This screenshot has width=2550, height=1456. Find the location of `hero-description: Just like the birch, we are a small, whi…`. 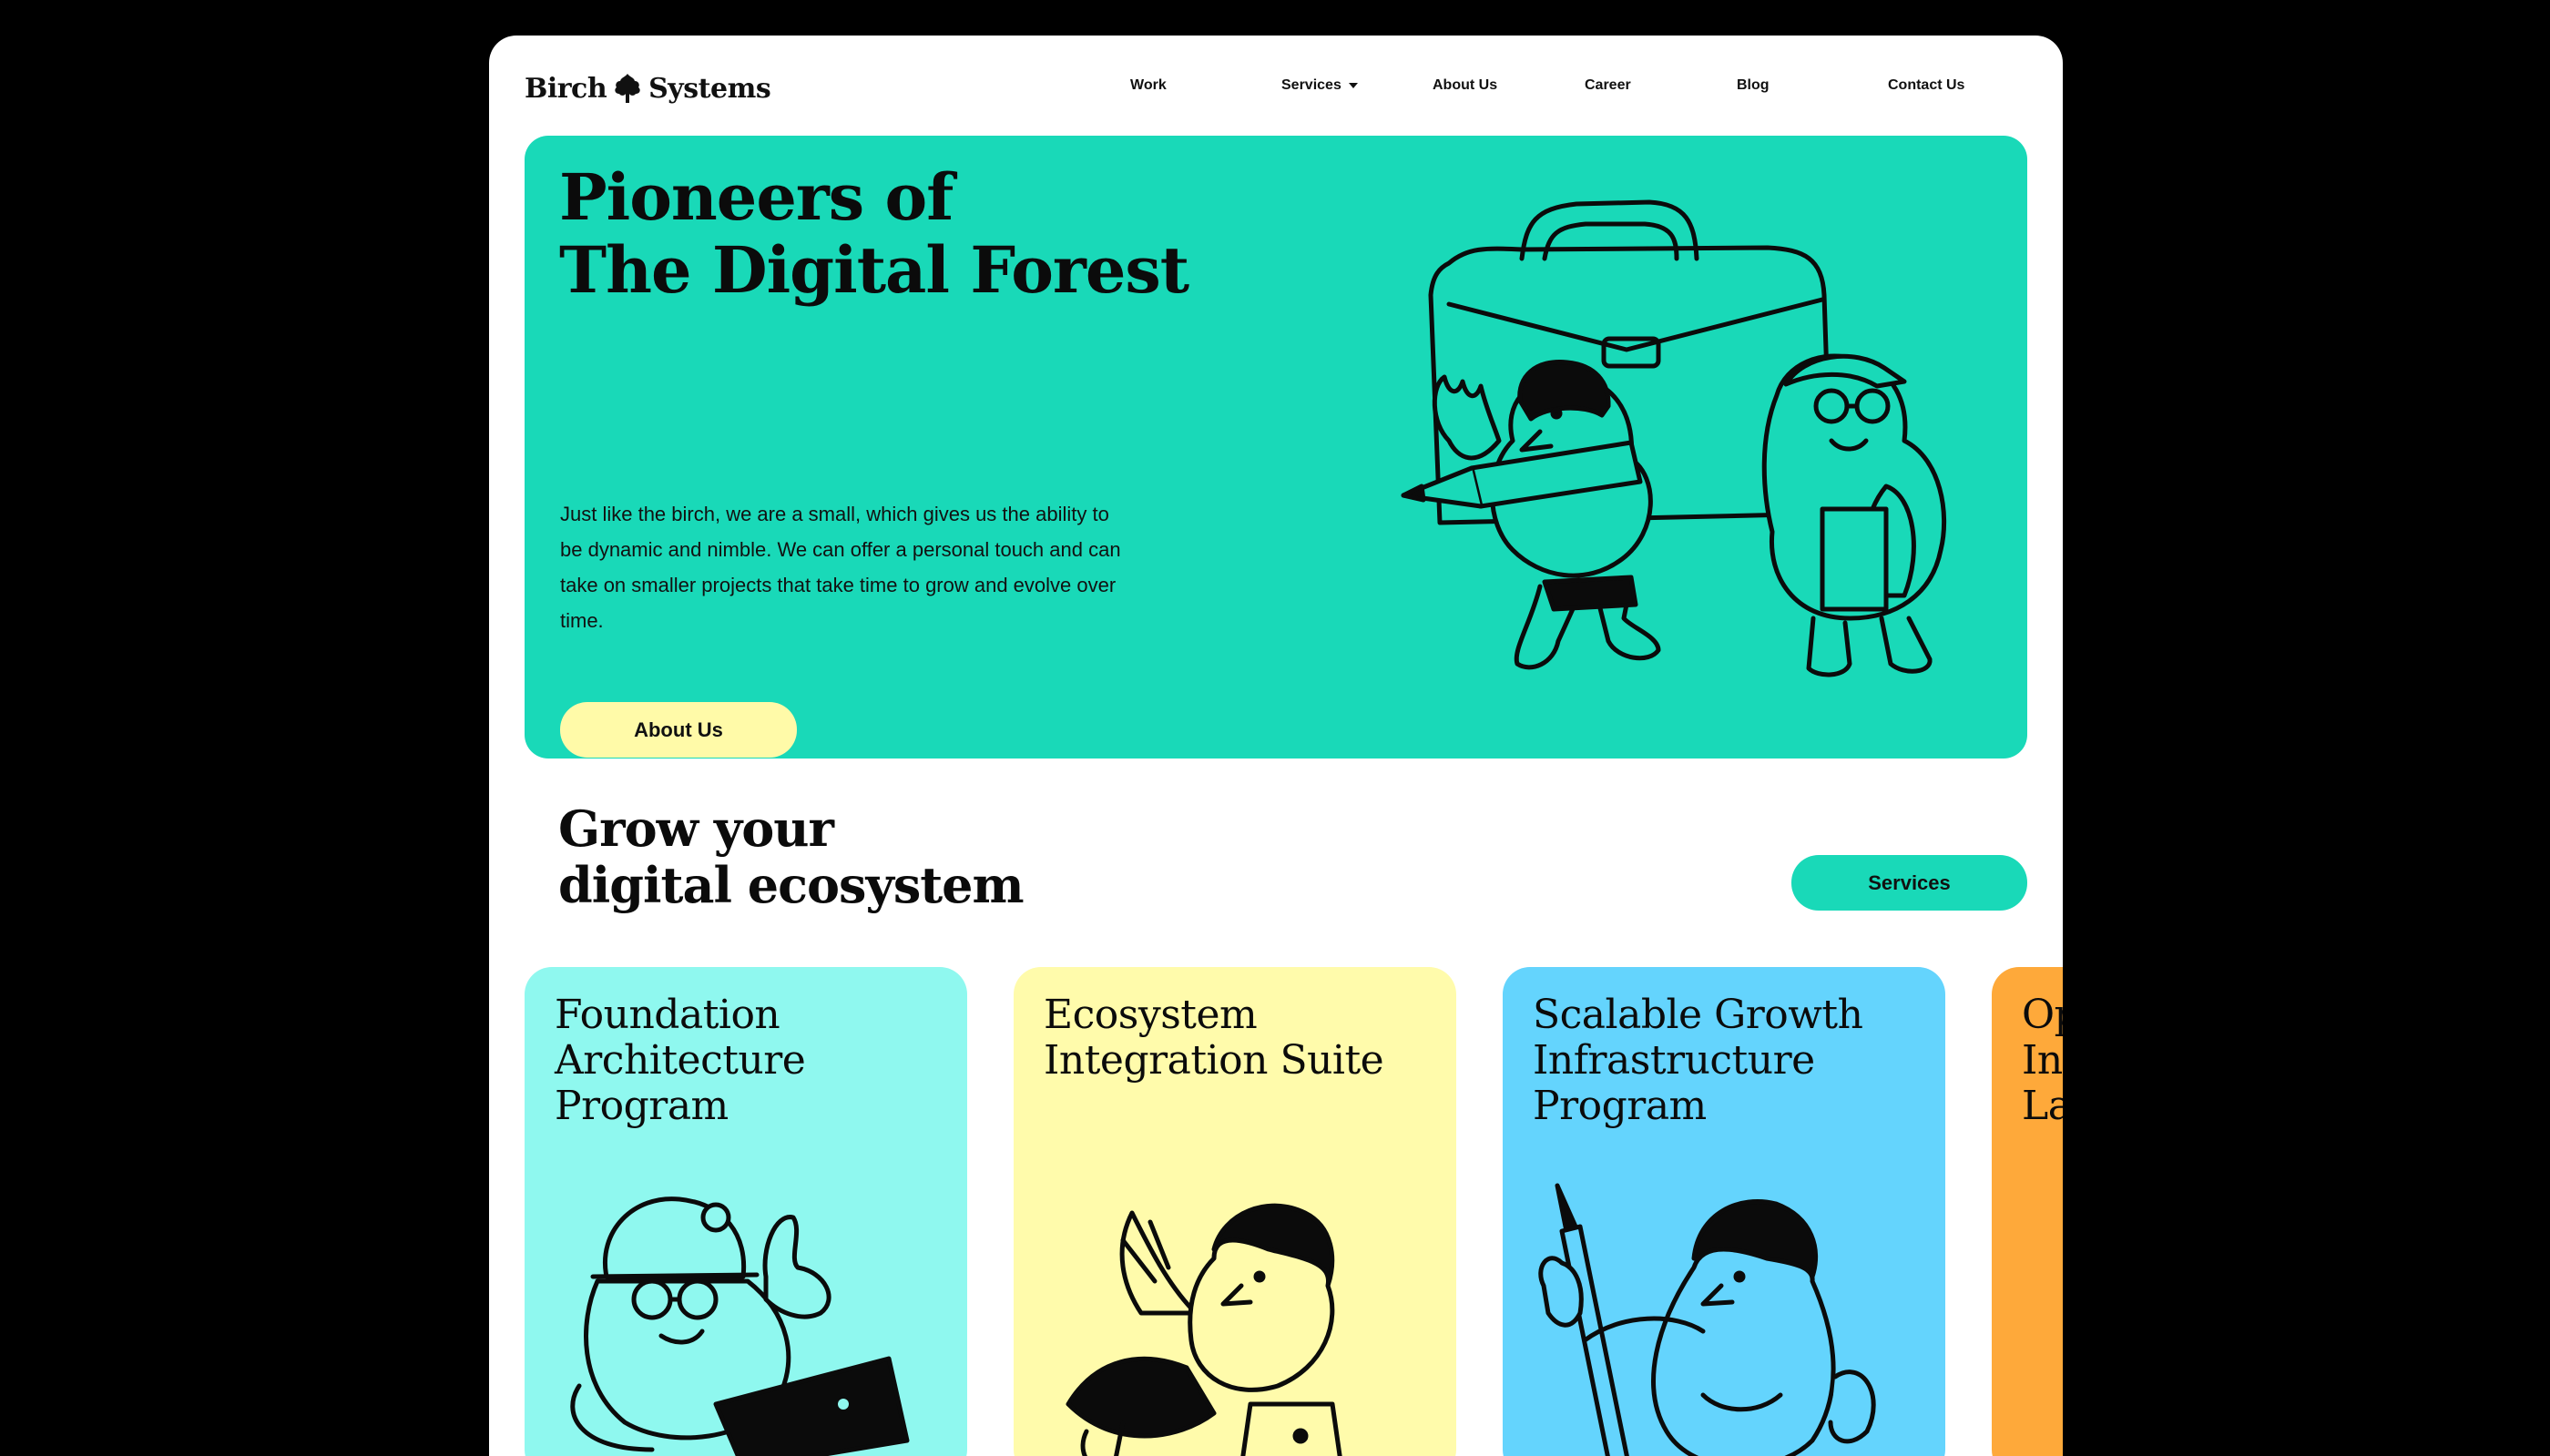

hero-description: Just like the birch, we are a small, whi… is located at coordinates (841, 567).